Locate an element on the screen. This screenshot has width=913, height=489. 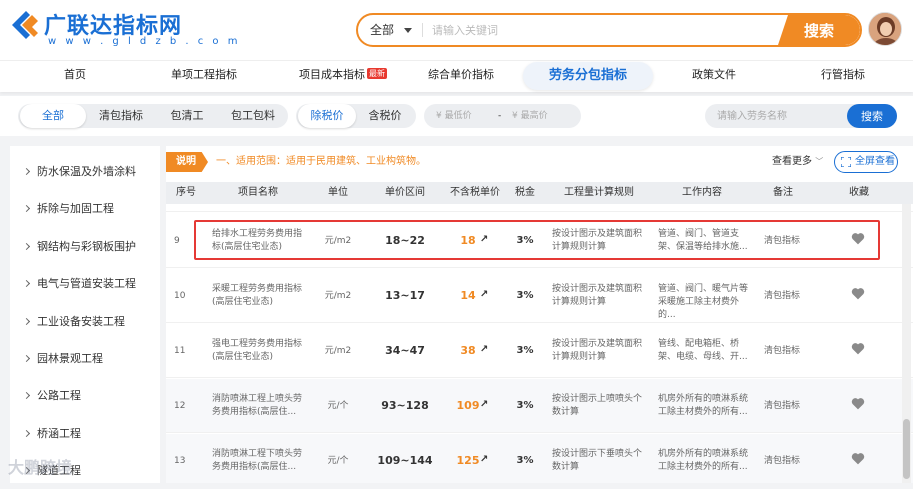
search-divider is located at coordinates (422, 30).